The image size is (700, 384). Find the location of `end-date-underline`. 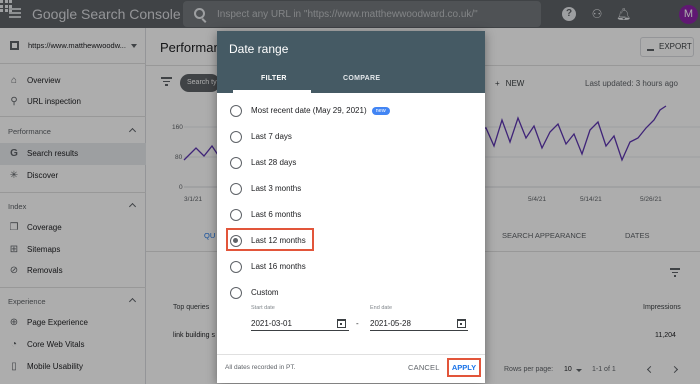

end-date-underline is located at coordinates (419, 330).